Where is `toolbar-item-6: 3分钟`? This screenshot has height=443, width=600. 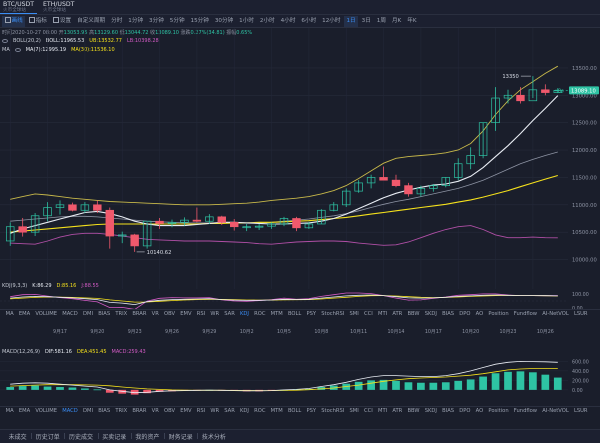 toolbar-item-6: 3分钟 is located at coordinates (157, 21).